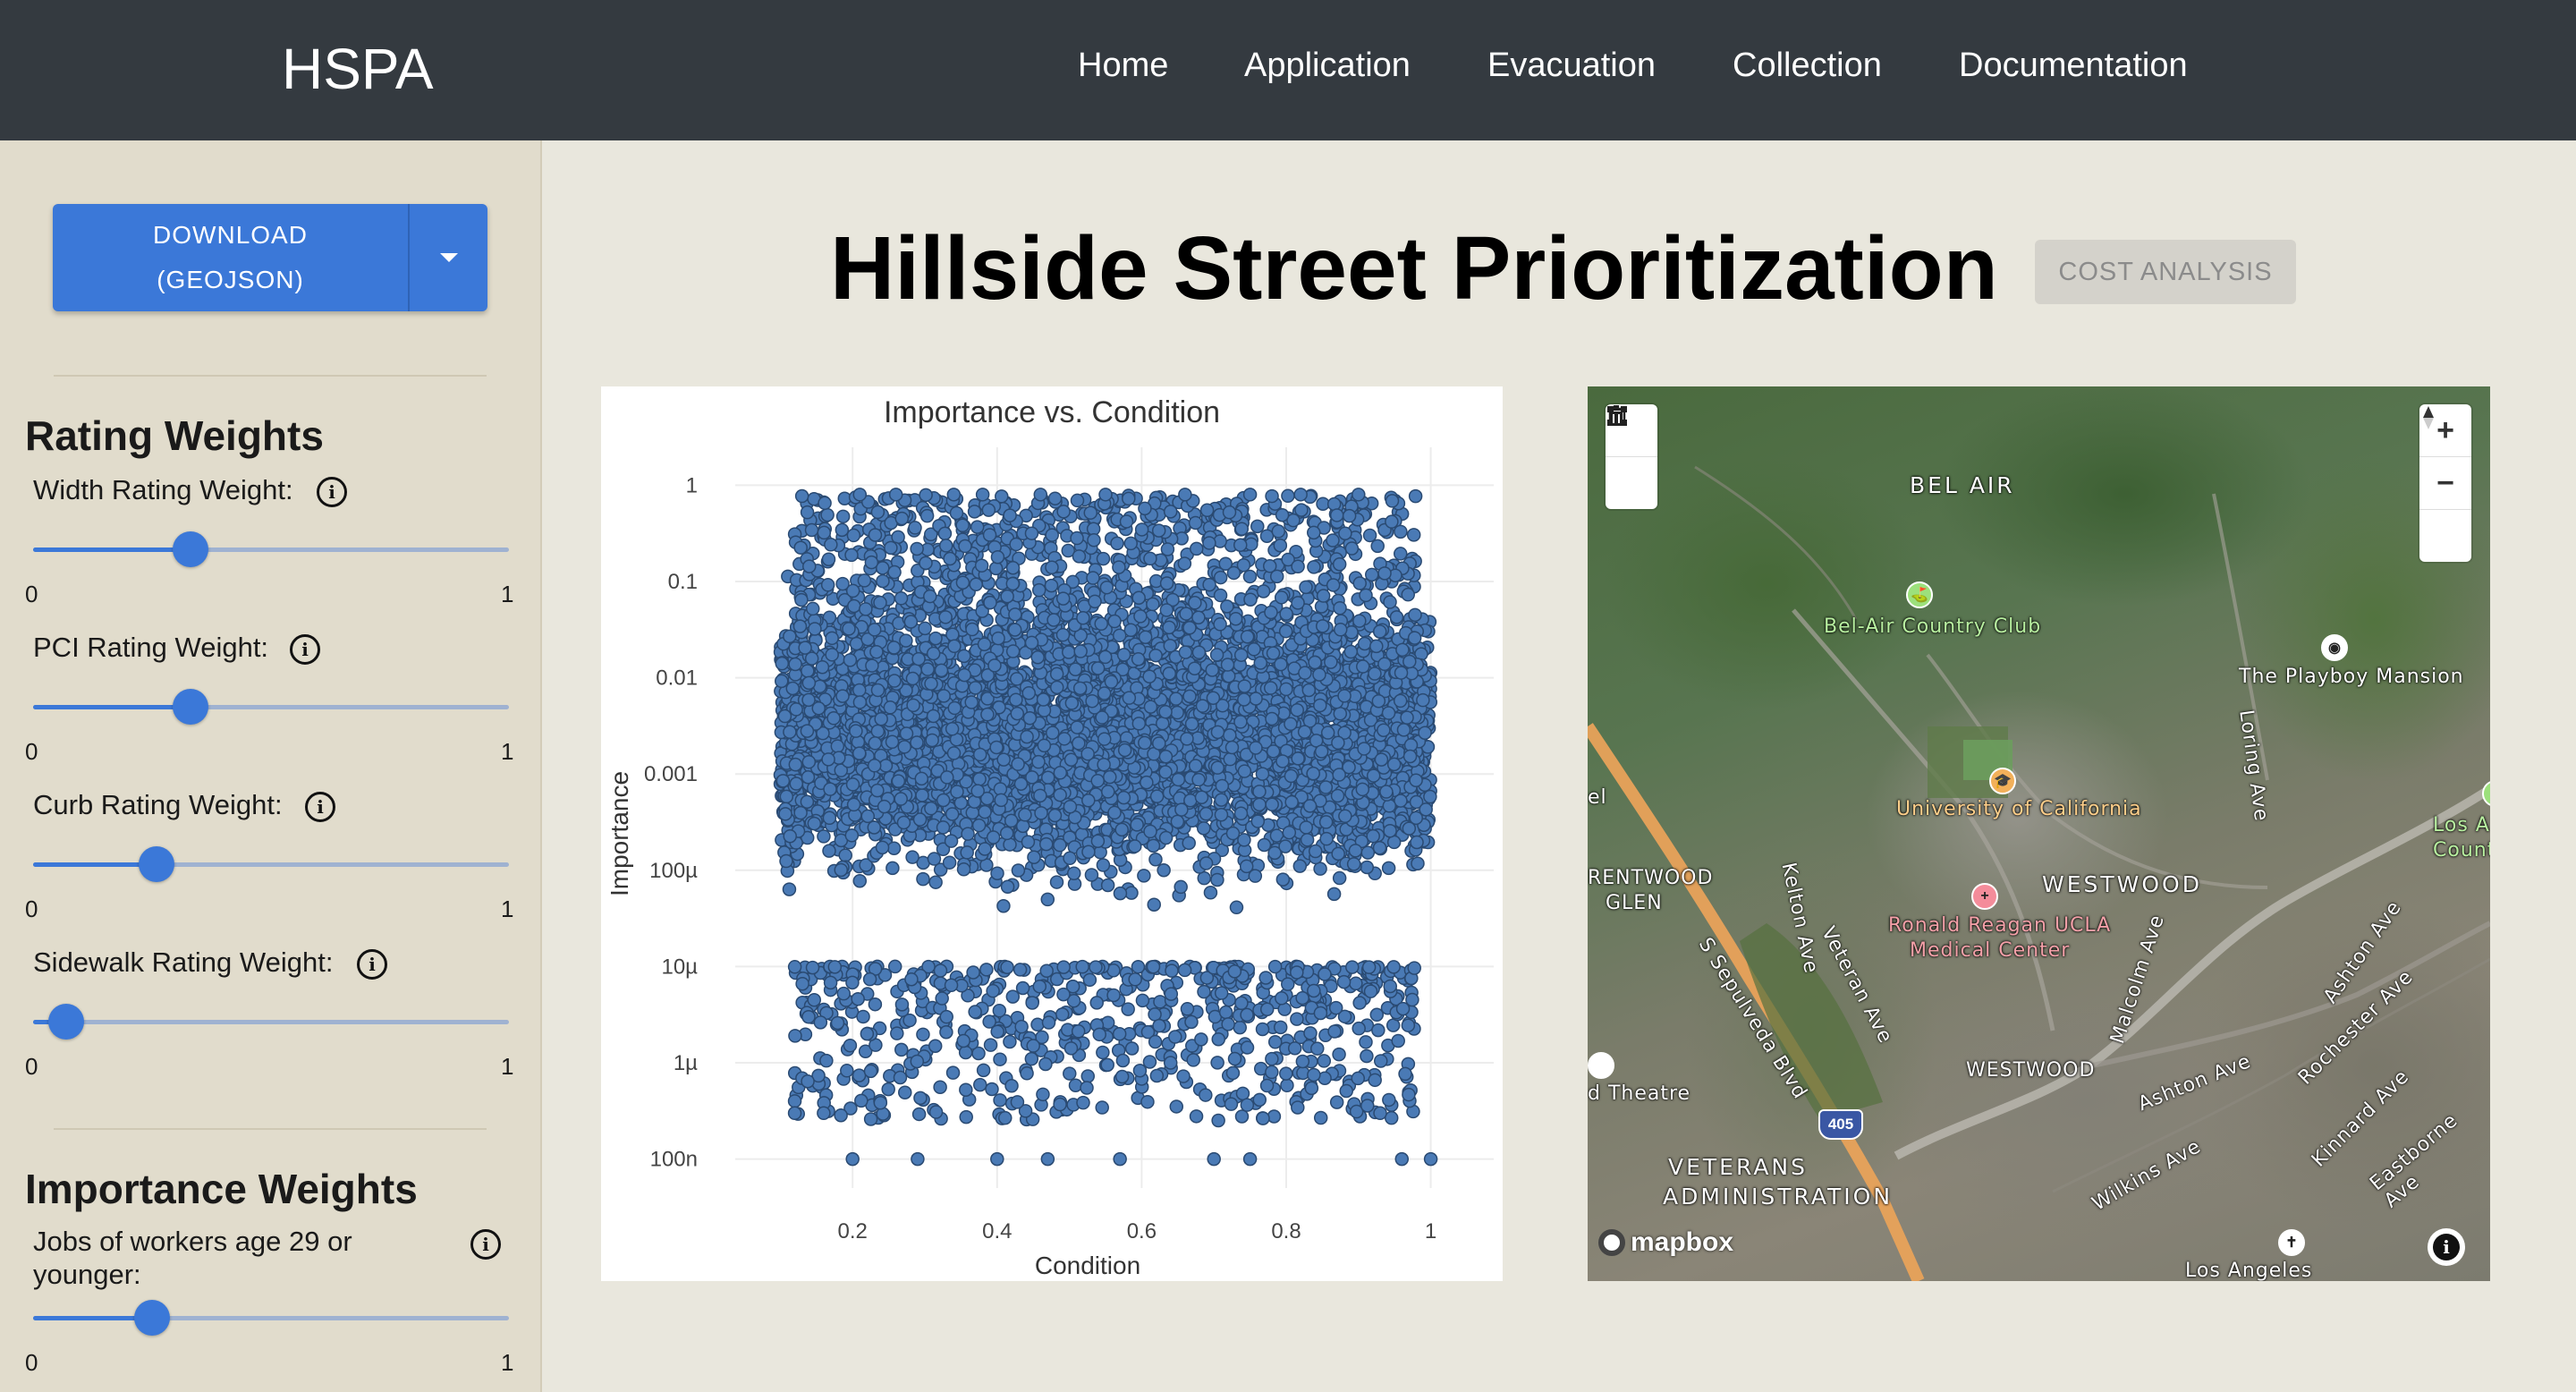 The image size is (2576, 1392). Describe the element at coordinates (2165, 272) in the screenshot. I see `cost-analysis-button: COST ANALYSIS` at that location.